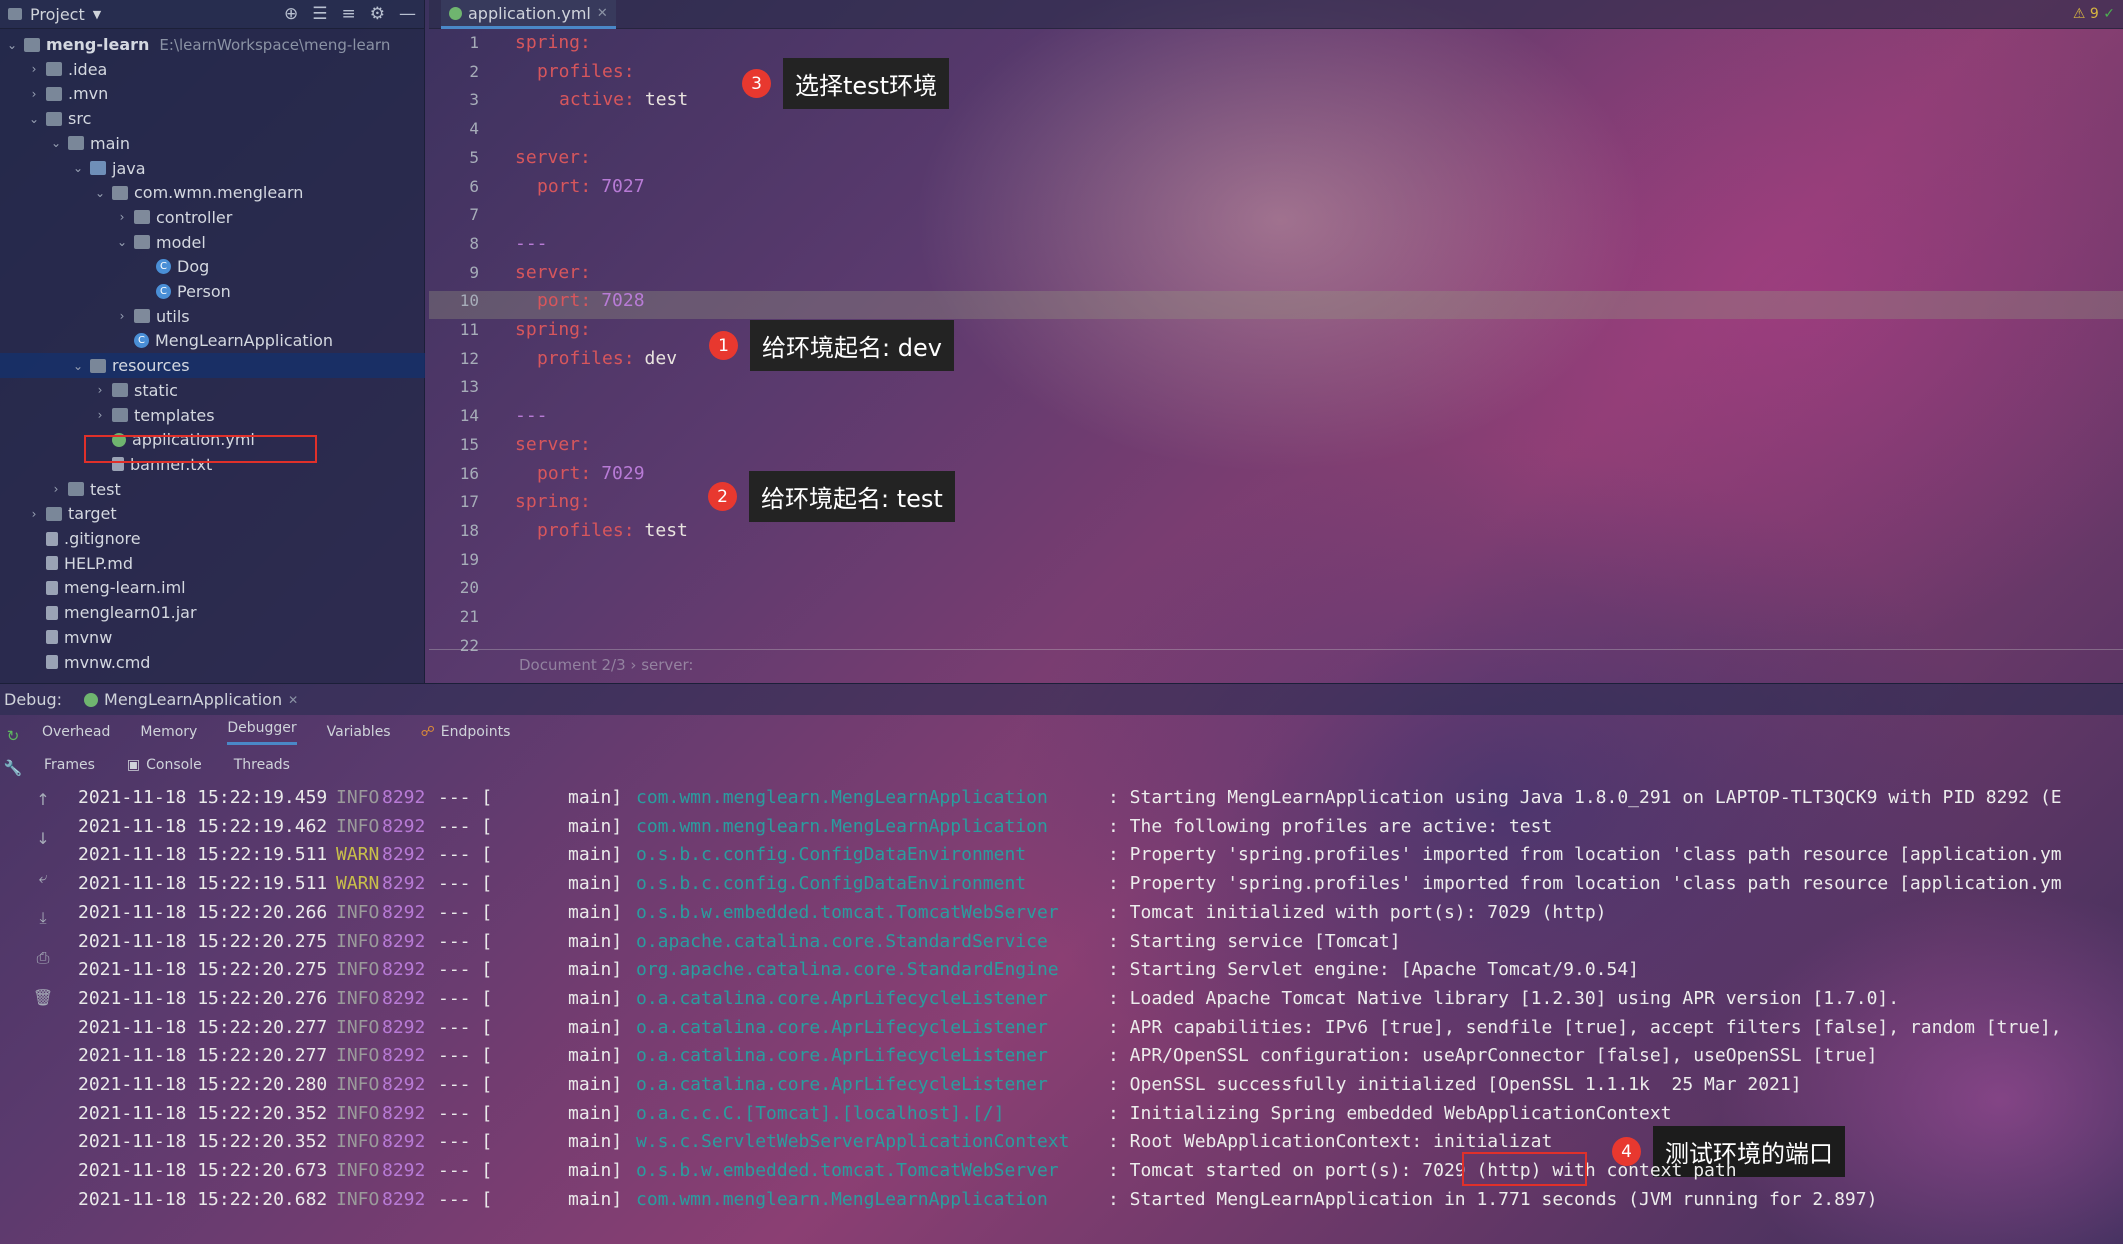  I want to click on line-number: 2, so click(474, 71).